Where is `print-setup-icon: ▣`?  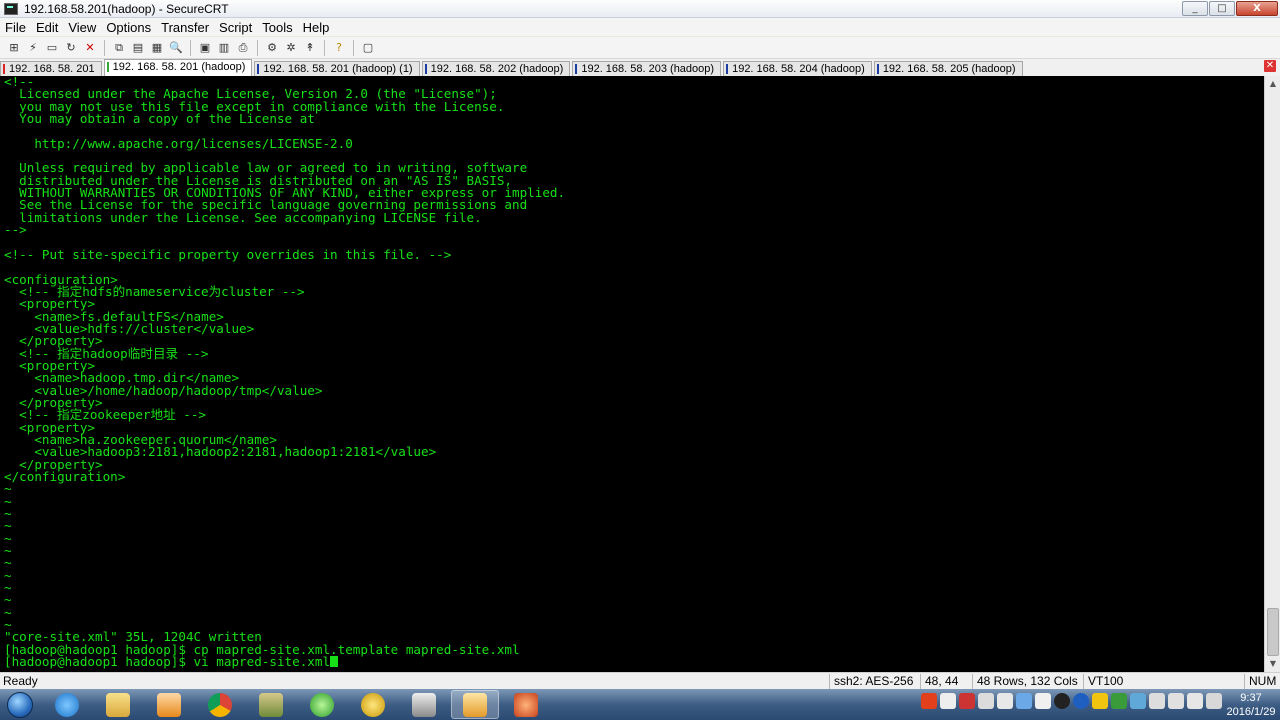
print-setup-icon: ▣ is located at coordinates (205, 48).